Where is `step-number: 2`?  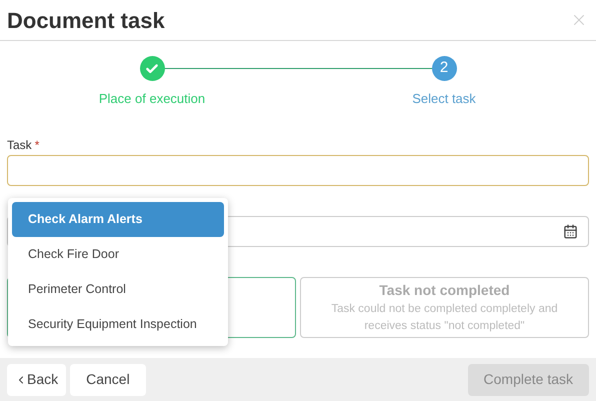
step-number: 2 is located at coordinates (444, 68).